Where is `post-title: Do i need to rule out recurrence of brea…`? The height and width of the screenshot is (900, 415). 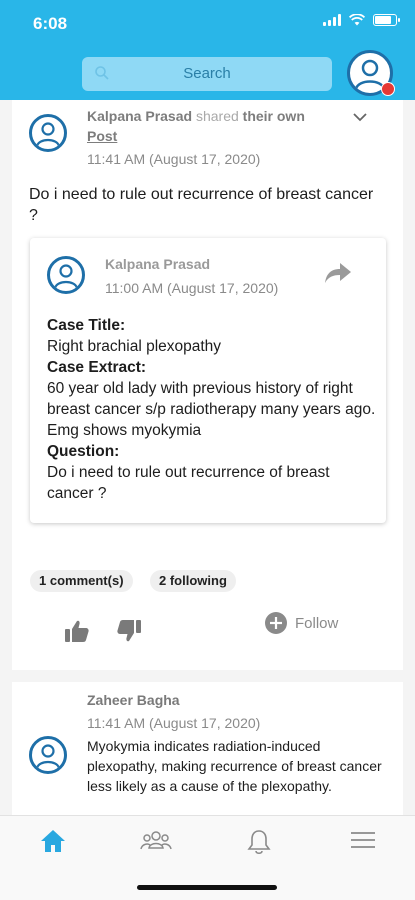 post-title: Do i need to rule out recurrence of brea… is located at coordinates (201, 205).